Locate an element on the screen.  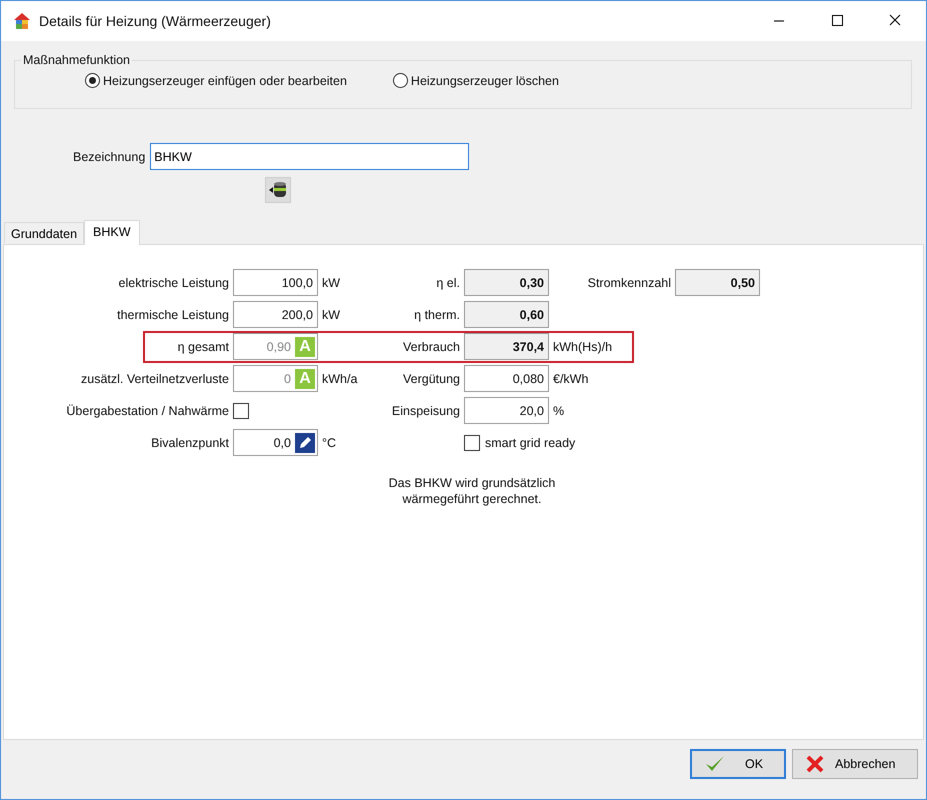
info-text: Das BHKW wird grundsätzlich wärmegeführt gerechnet. is located at coordinates (472, 491).